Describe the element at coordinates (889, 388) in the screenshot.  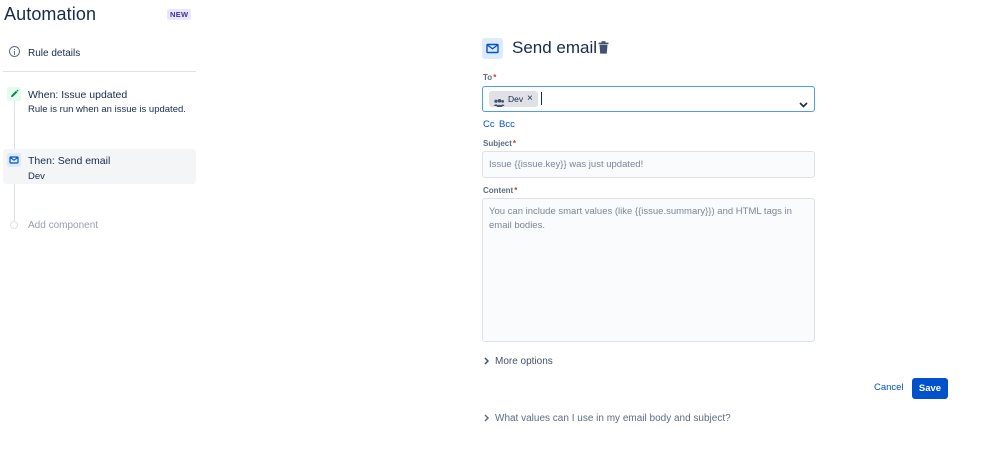
I see `cancel-button: Cancel` at that location.